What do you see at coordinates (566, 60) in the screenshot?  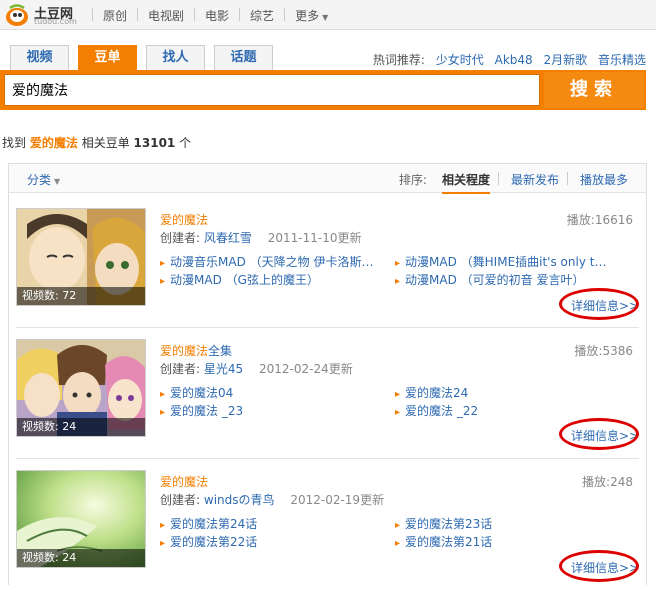 I see `hot-keyword-link: 2月新歌` at bounding box center [566, 60].